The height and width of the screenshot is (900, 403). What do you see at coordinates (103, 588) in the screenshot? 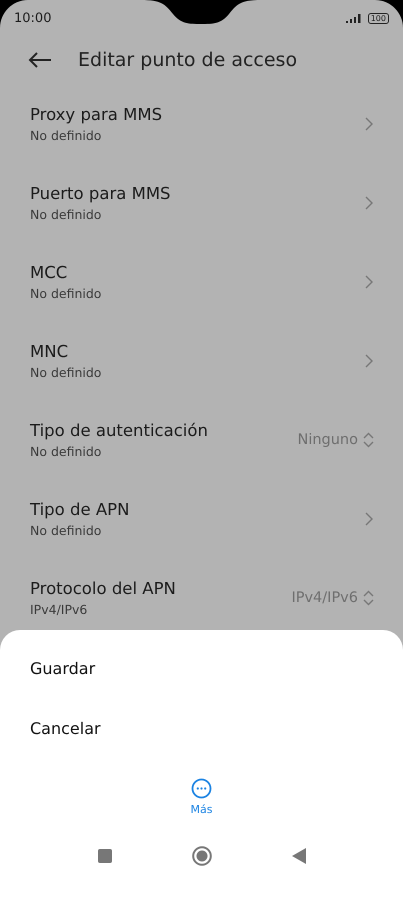
I see `setting-title: Protocolo del APN` at bounding box center [103, 588].